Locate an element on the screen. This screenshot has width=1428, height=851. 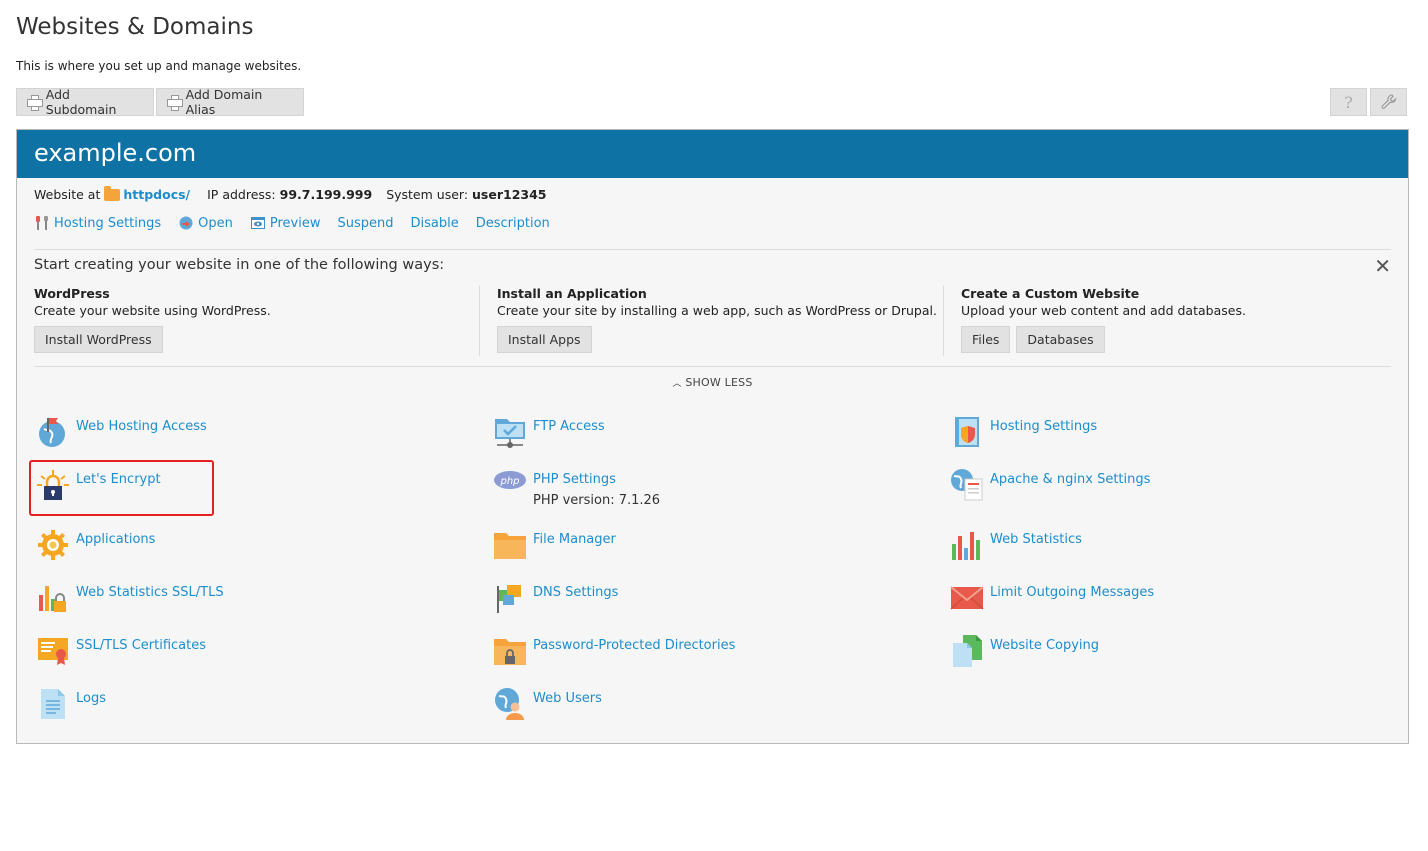
preview-link: Preview is located at coordinates (295, 223).